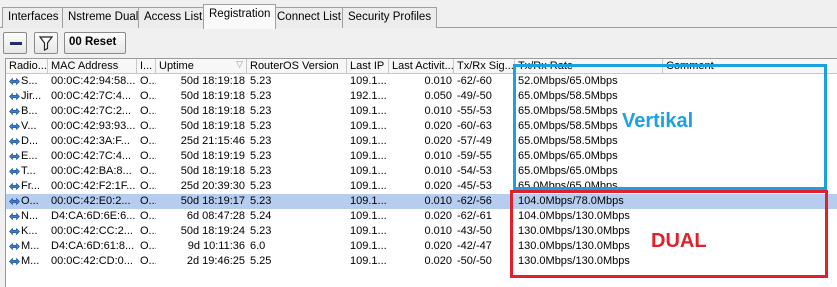 This screenshot has width=837, height=287. Describe the element at coordinates (216, 246) in the screenshot. I see `cell-uptime-text: 9d 10:11:36` at that location.